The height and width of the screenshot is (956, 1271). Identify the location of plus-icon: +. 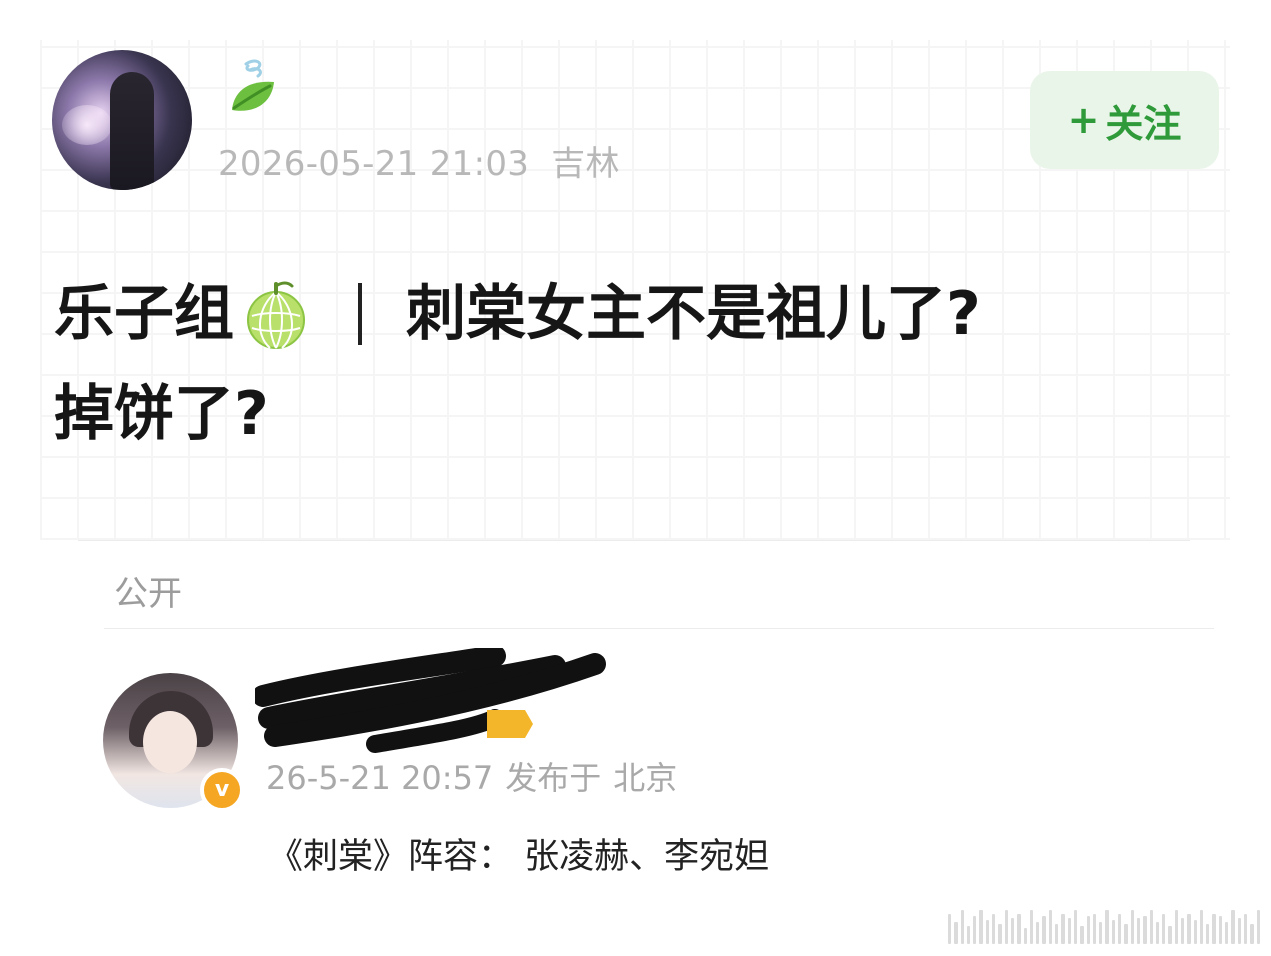
(1083, 120).